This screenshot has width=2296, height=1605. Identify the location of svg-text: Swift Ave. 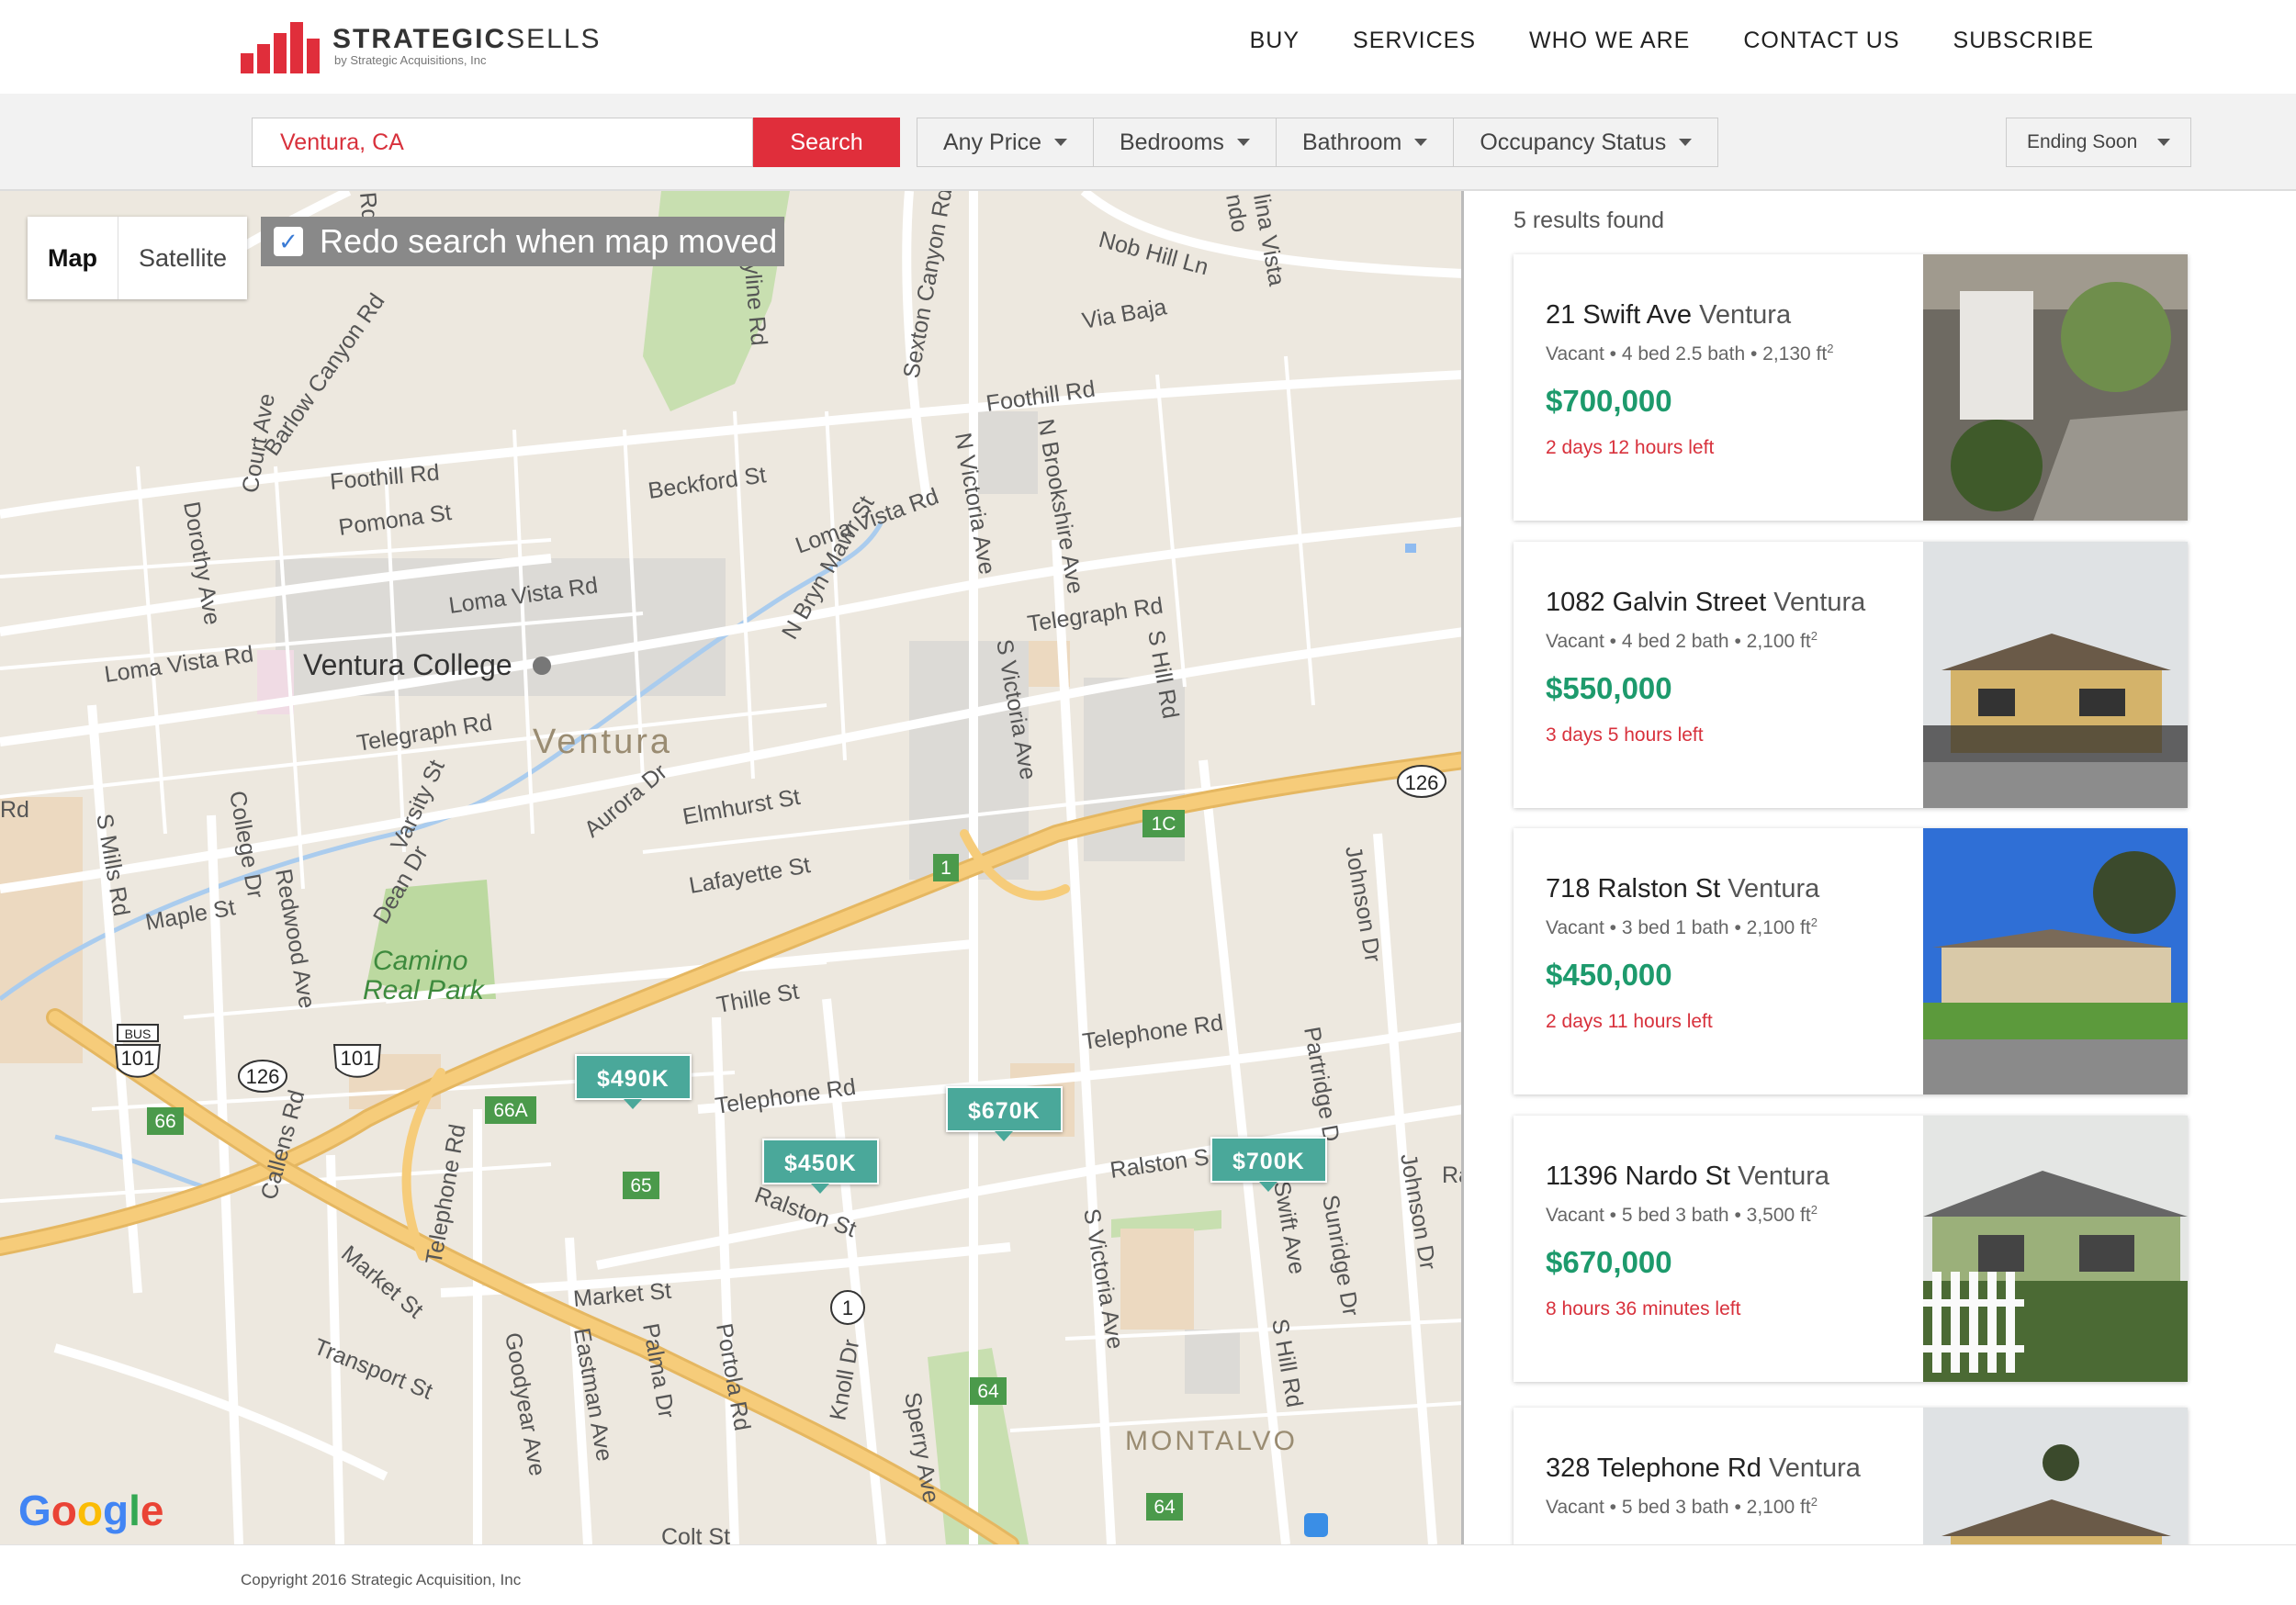
(1289, 1227).